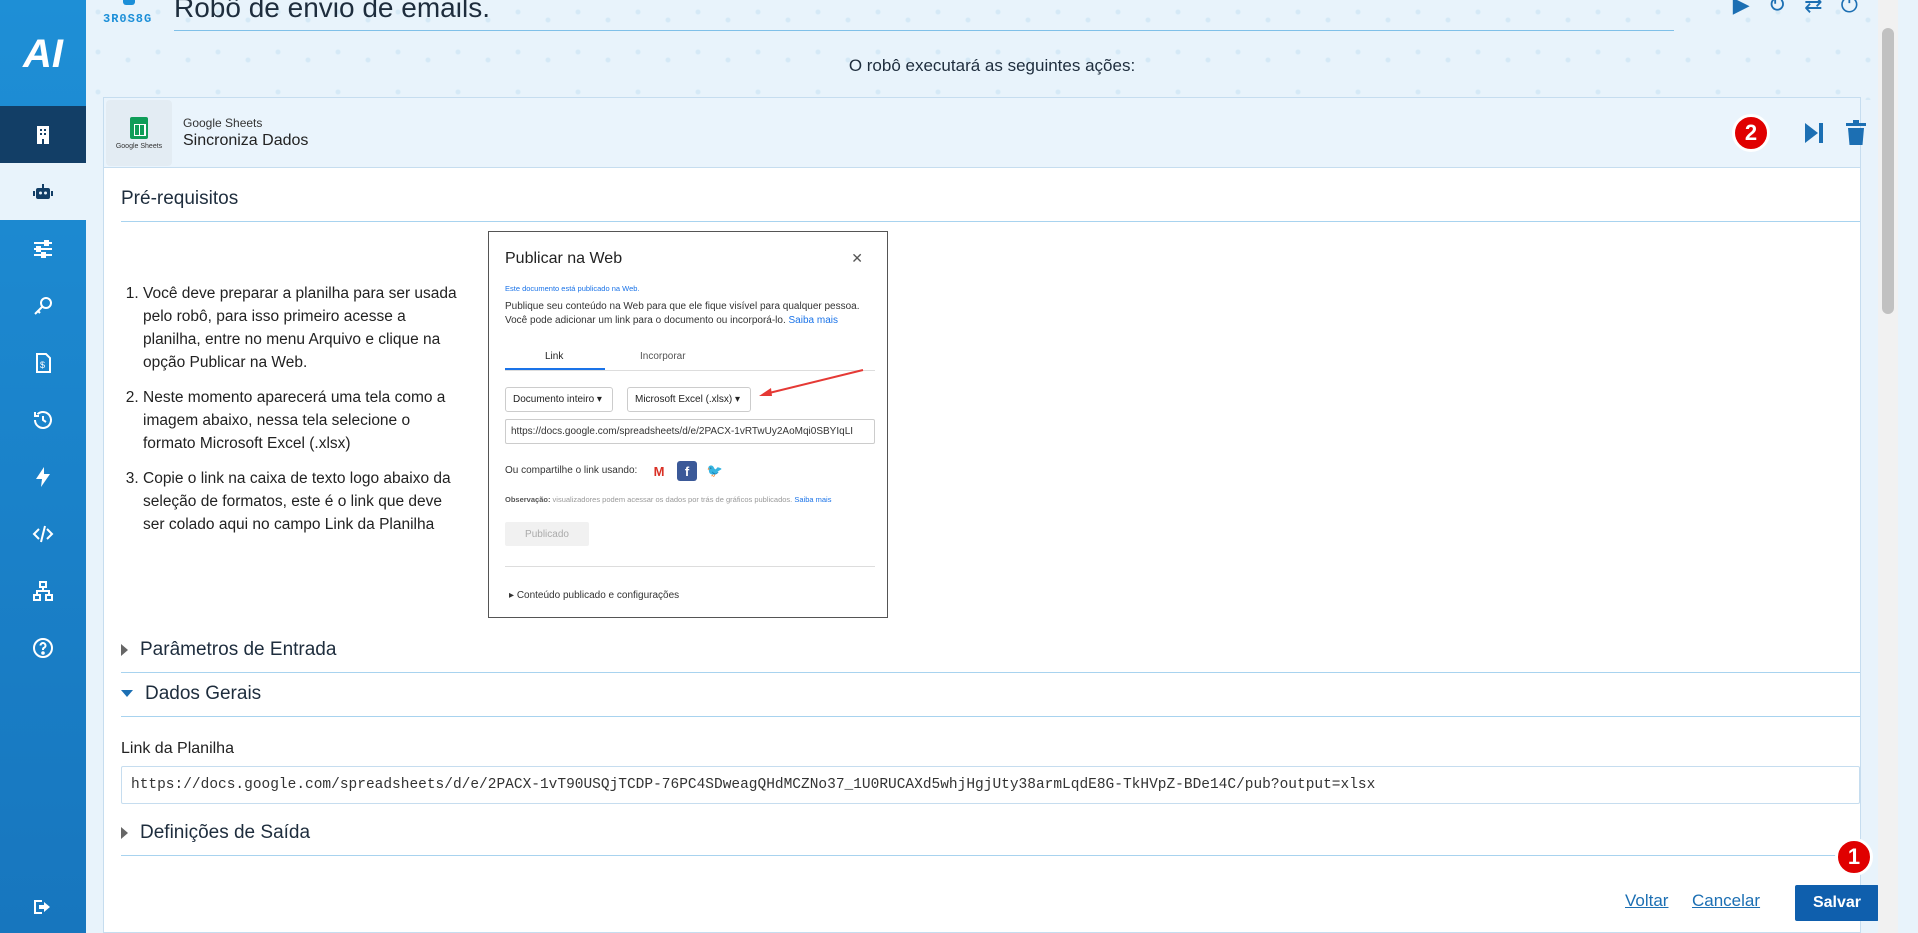 This screenshot has height=933, width=1918. What do you see at coordinates (992, 65) in the screenshot?
I see `actions-subtitle: O robô executará as seguintes ações:` at bounding box center [992, 65].